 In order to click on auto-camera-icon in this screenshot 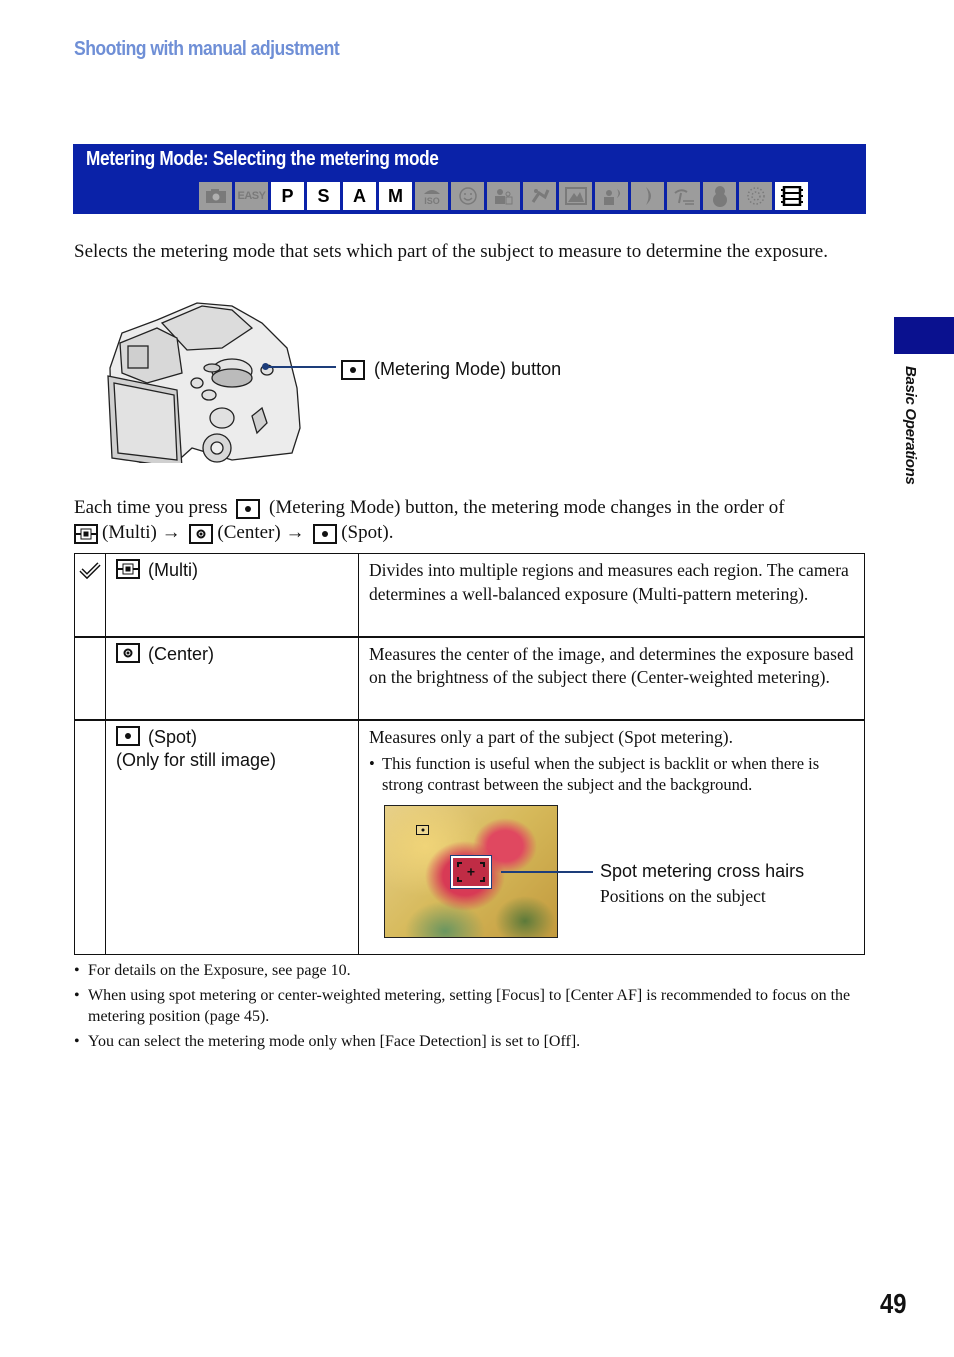, I will do `click(215, 196)`.